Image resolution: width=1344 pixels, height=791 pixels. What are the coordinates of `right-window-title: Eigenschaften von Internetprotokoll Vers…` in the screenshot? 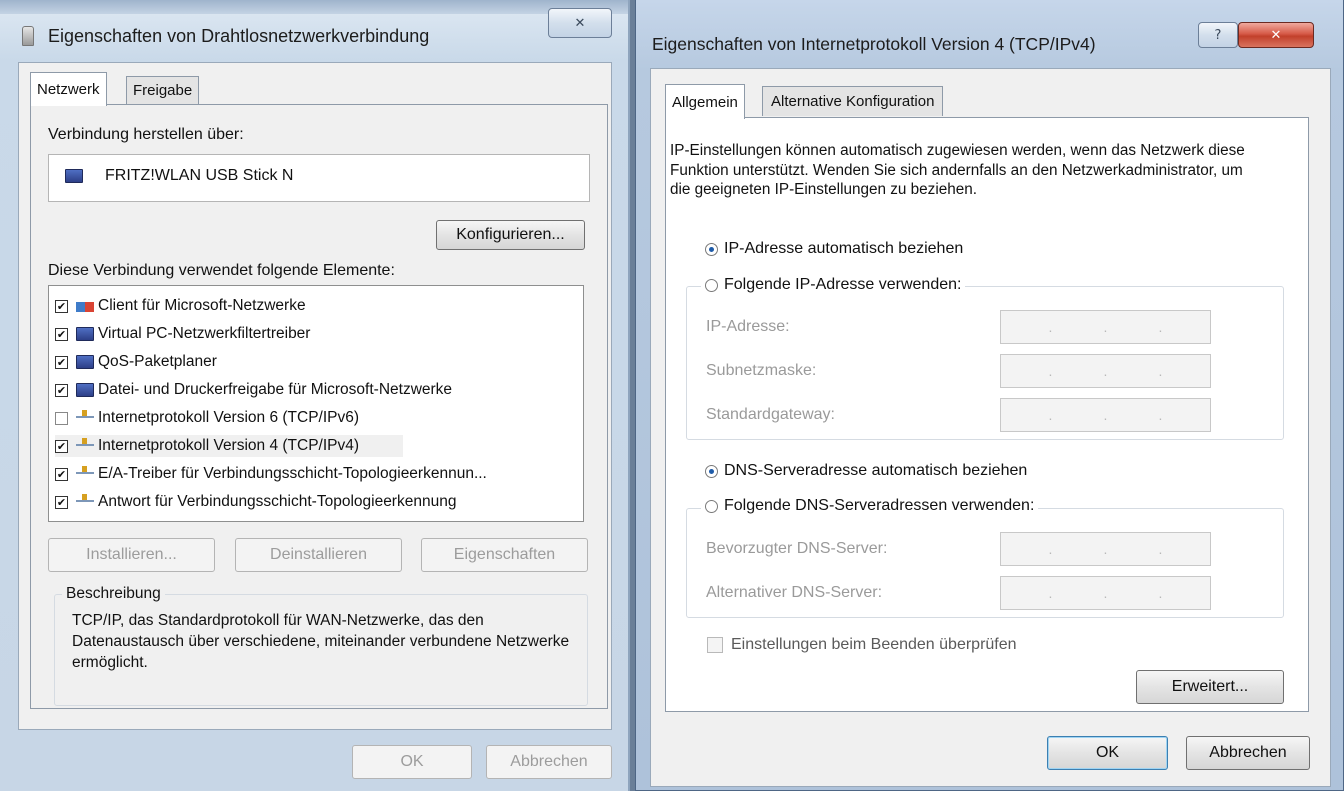 It's located at (874, 43).